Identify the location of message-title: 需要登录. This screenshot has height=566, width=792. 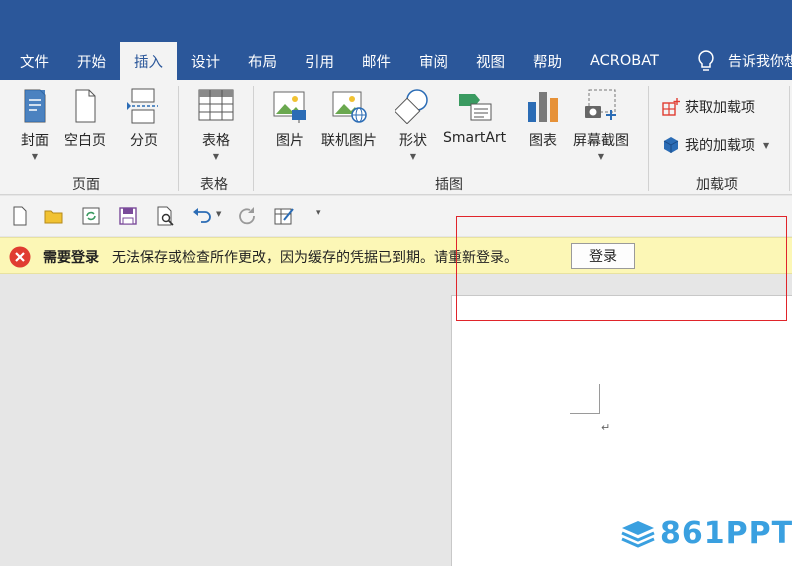
(71, 258).